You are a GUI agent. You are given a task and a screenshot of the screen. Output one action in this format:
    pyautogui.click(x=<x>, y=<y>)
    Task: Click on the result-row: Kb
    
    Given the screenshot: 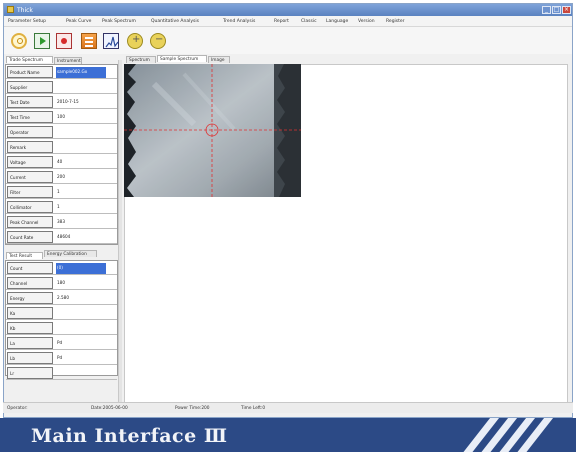 What is the action you would take?
    pyautogui.click(x=61, y=328)
    